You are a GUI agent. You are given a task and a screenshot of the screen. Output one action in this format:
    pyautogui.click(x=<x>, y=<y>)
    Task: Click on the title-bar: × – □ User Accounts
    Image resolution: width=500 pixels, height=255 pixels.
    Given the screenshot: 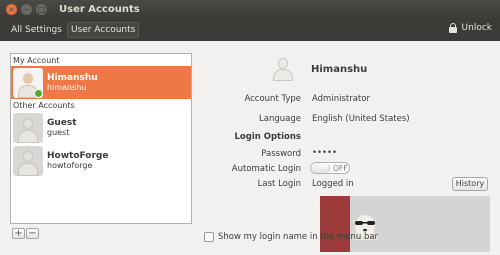 What is the action you would take?
    pyautogui.click(x=250, y=9)
    